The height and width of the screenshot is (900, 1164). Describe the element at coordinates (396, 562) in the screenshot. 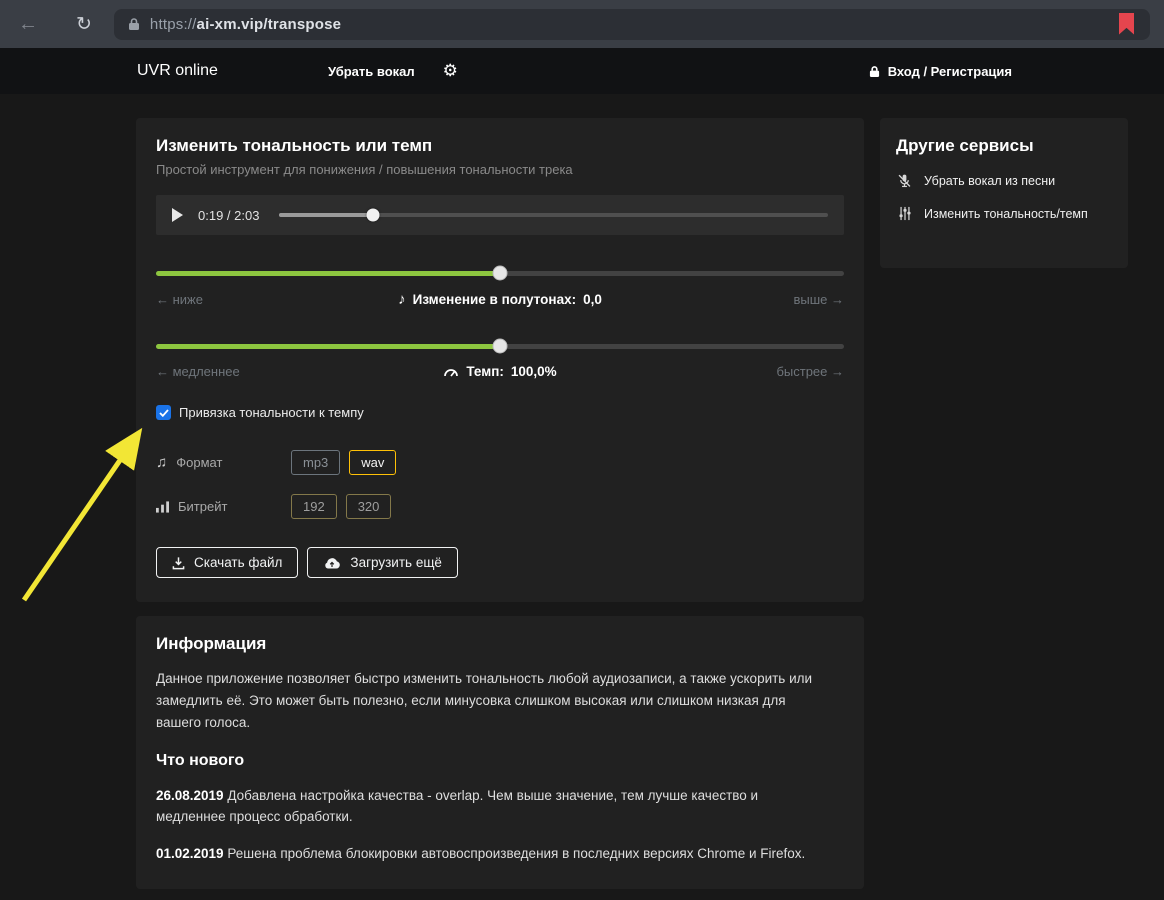

I see `upload-label: Загрузить ещё` at that location.